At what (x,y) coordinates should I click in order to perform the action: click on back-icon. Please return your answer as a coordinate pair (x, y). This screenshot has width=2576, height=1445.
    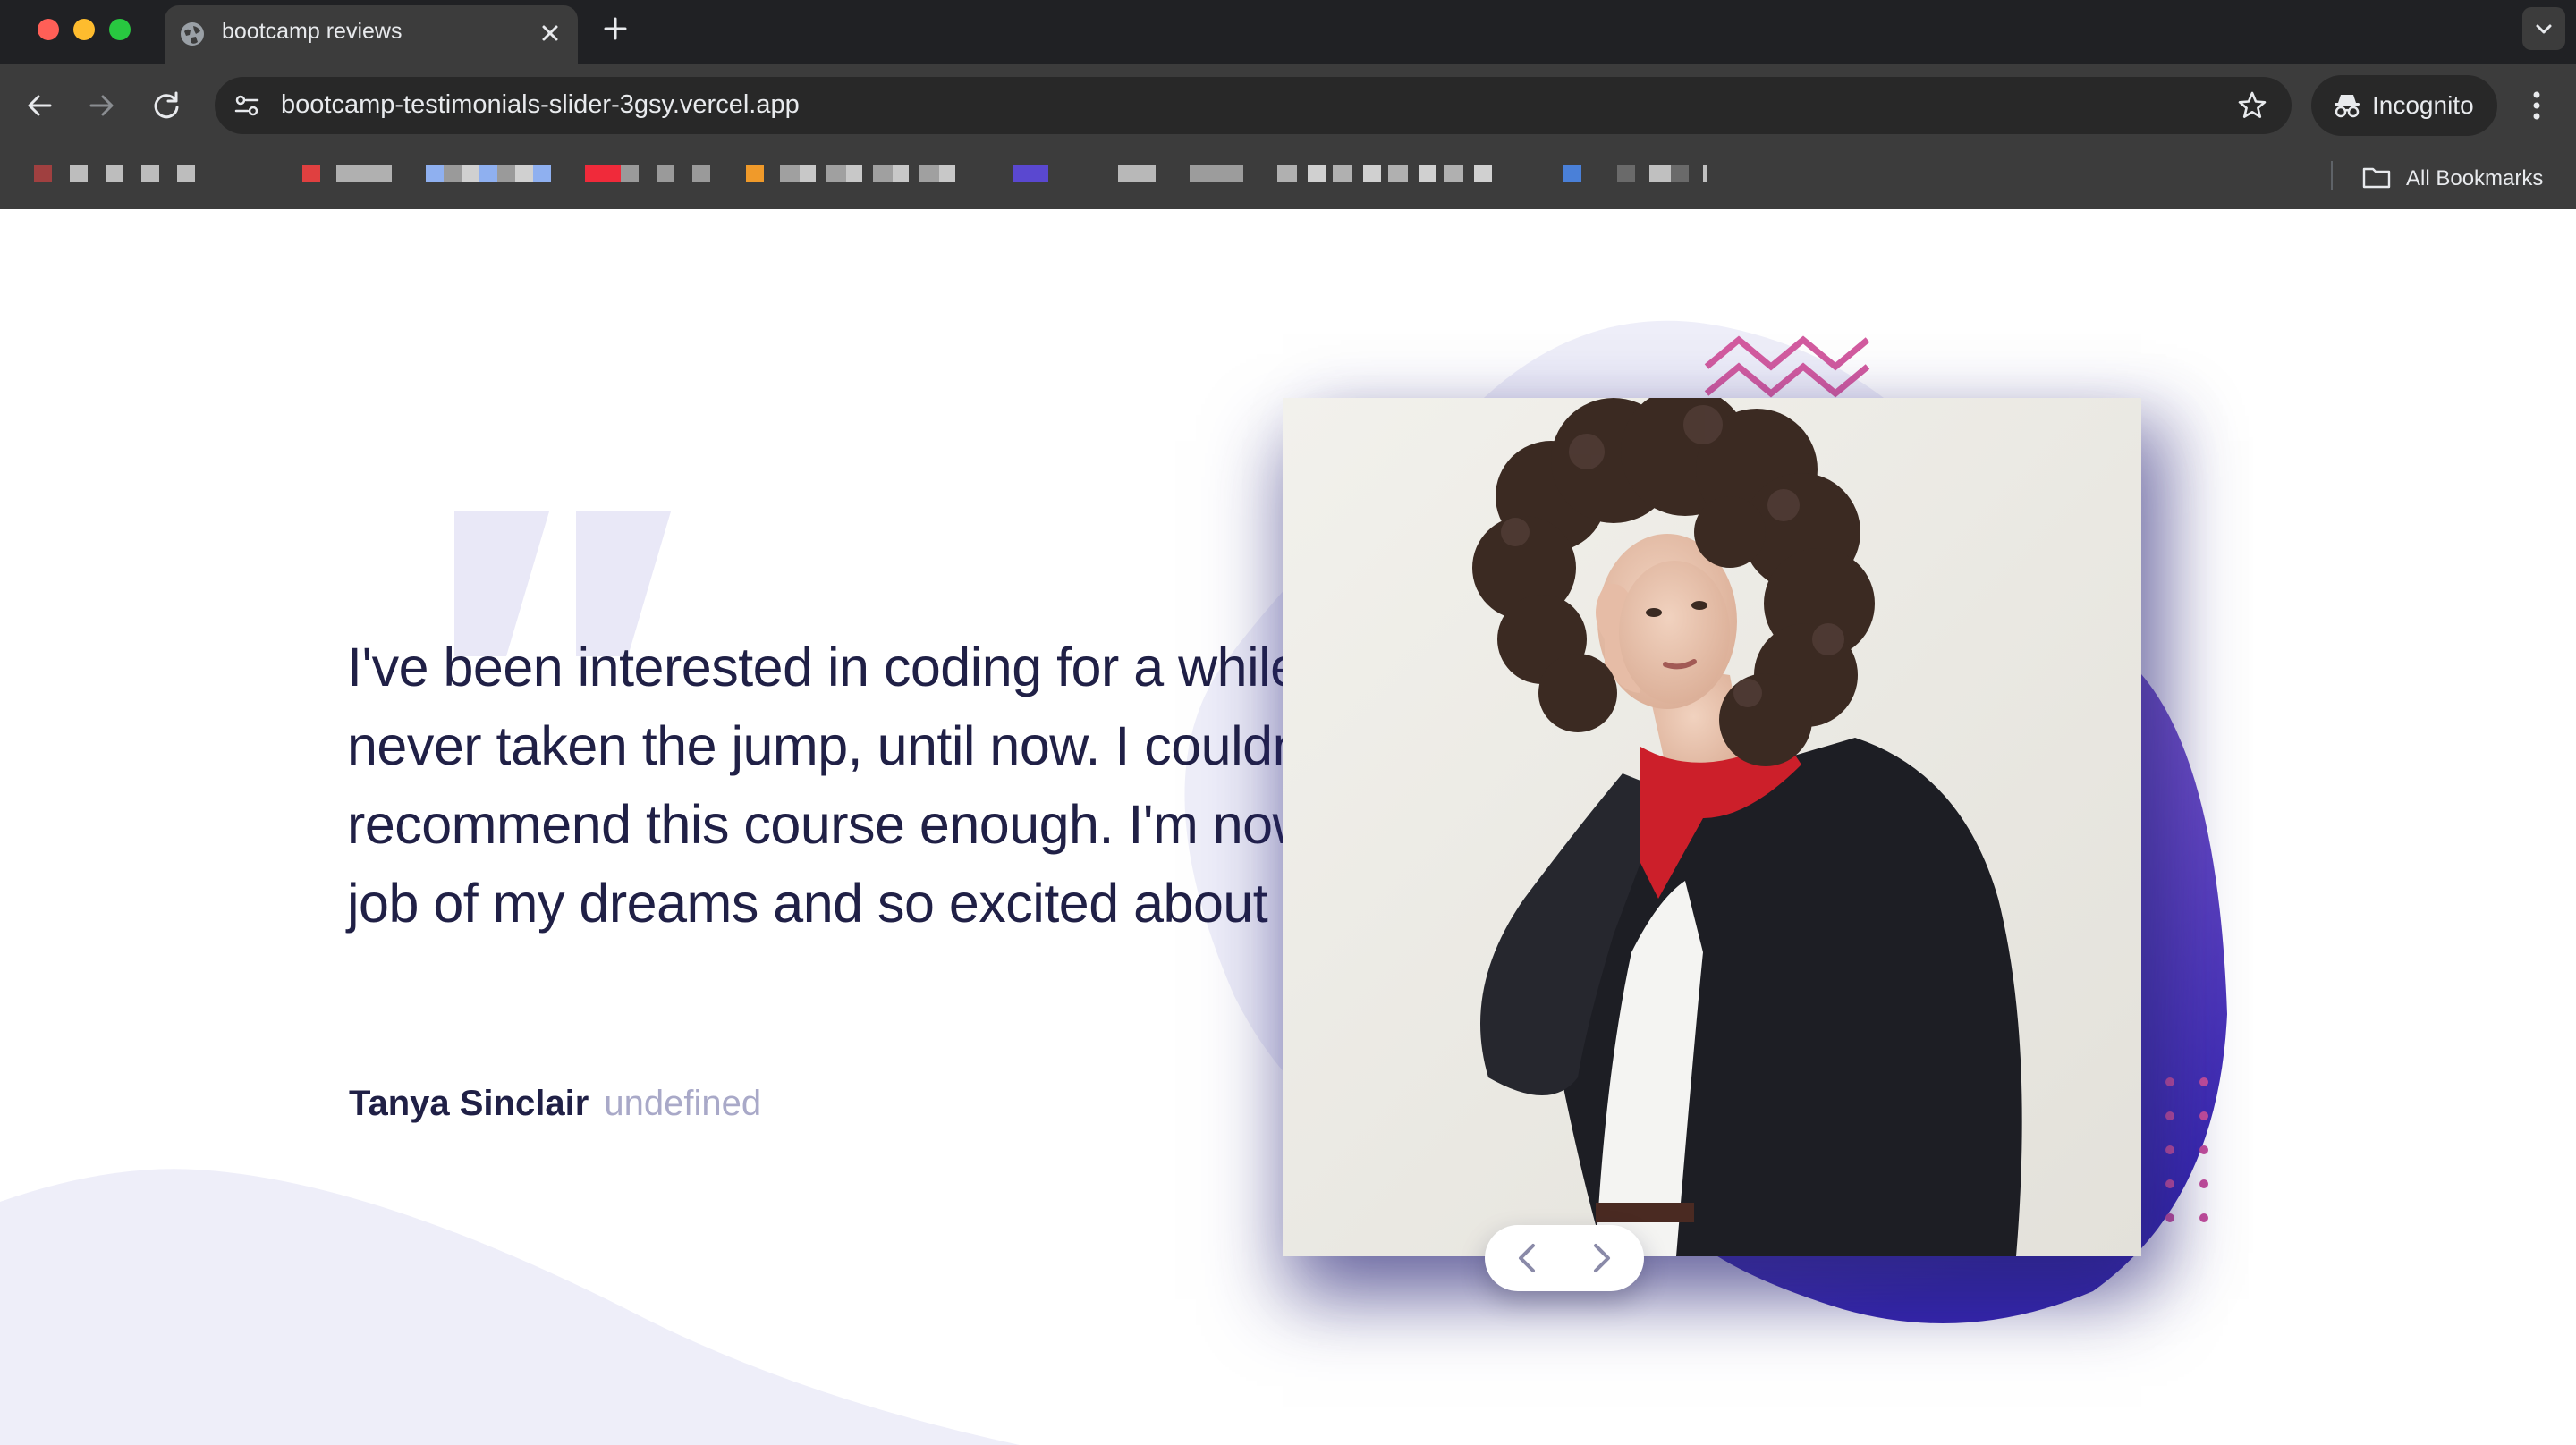
    Looking at the image, I should click on (39, 105).